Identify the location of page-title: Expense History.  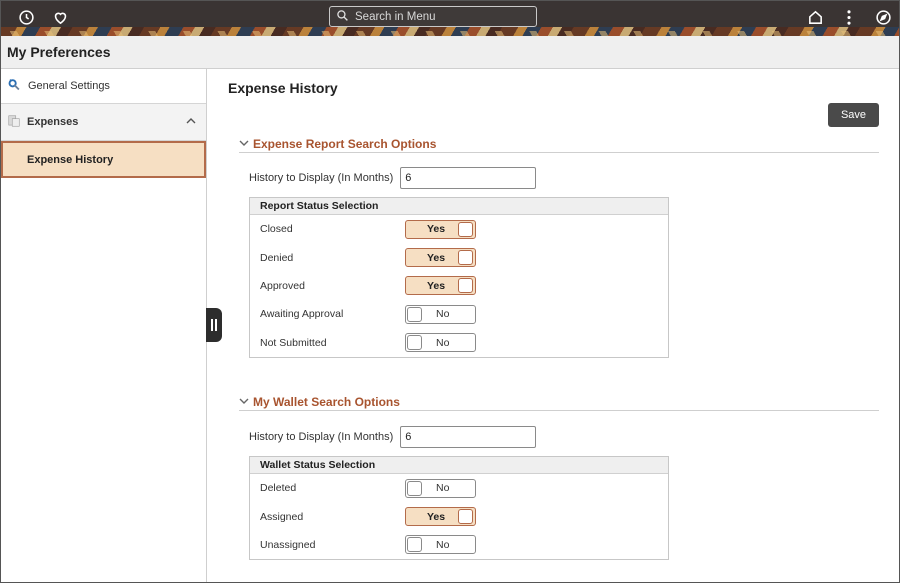
(283, 88).